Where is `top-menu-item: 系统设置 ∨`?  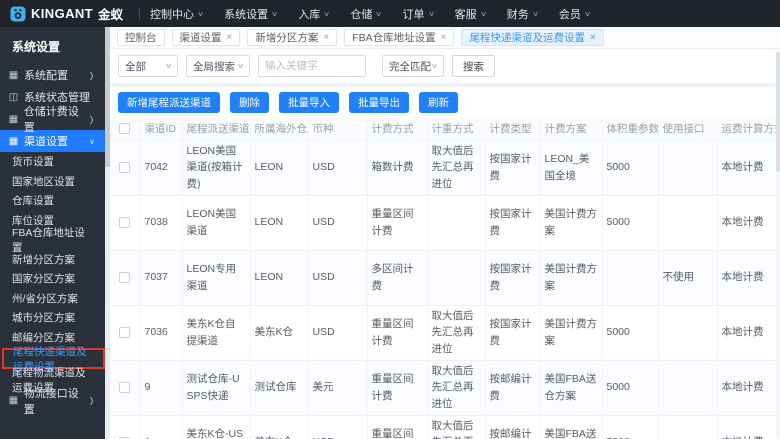 top-menu-item: 系统设置 ∨ is located at coordinates (251, 14).